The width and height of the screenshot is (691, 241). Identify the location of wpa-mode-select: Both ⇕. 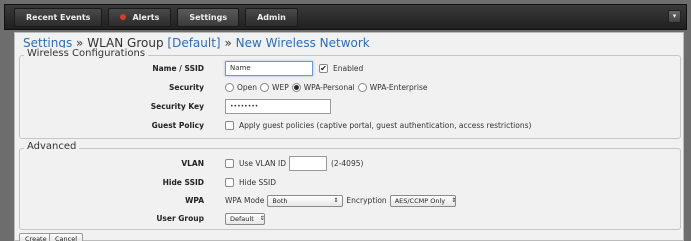
(305, 200).